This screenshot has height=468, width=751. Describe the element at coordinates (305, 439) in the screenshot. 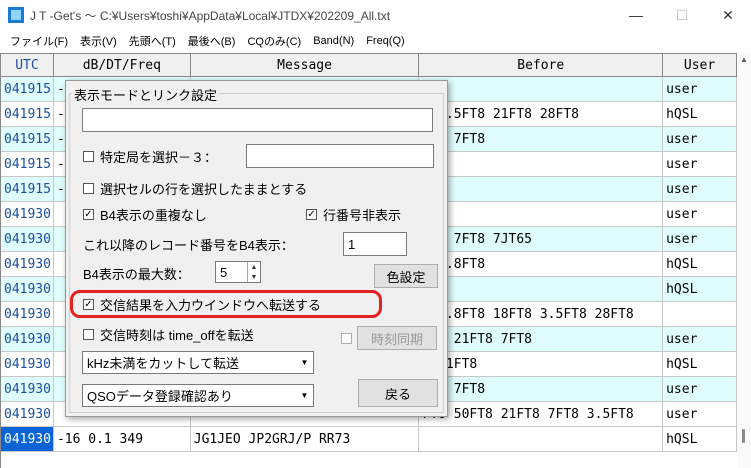

I see `cell-message: JG1JEO JP2GRJ/P RR73` at that location.